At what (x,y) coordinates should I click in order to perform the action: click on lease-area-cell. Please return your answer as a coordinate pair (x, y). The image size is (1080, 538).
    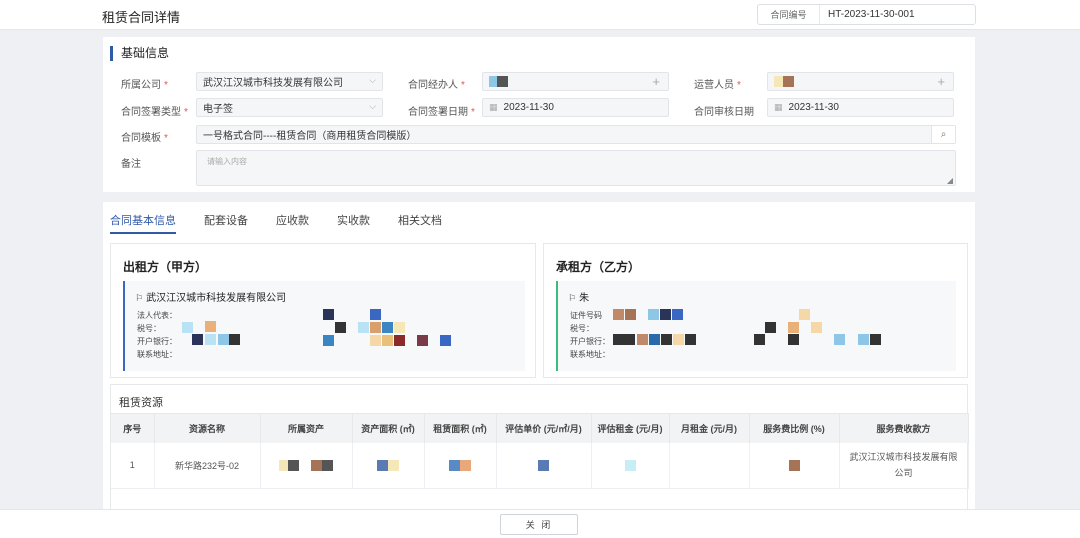
    Looking at the image, I should click on (460, 465).